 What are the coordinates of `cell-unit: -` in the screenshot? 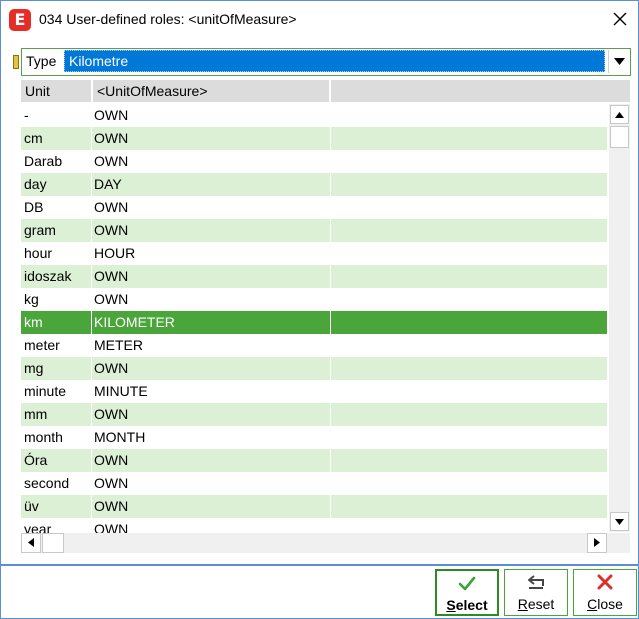 It's located at (26, 115).